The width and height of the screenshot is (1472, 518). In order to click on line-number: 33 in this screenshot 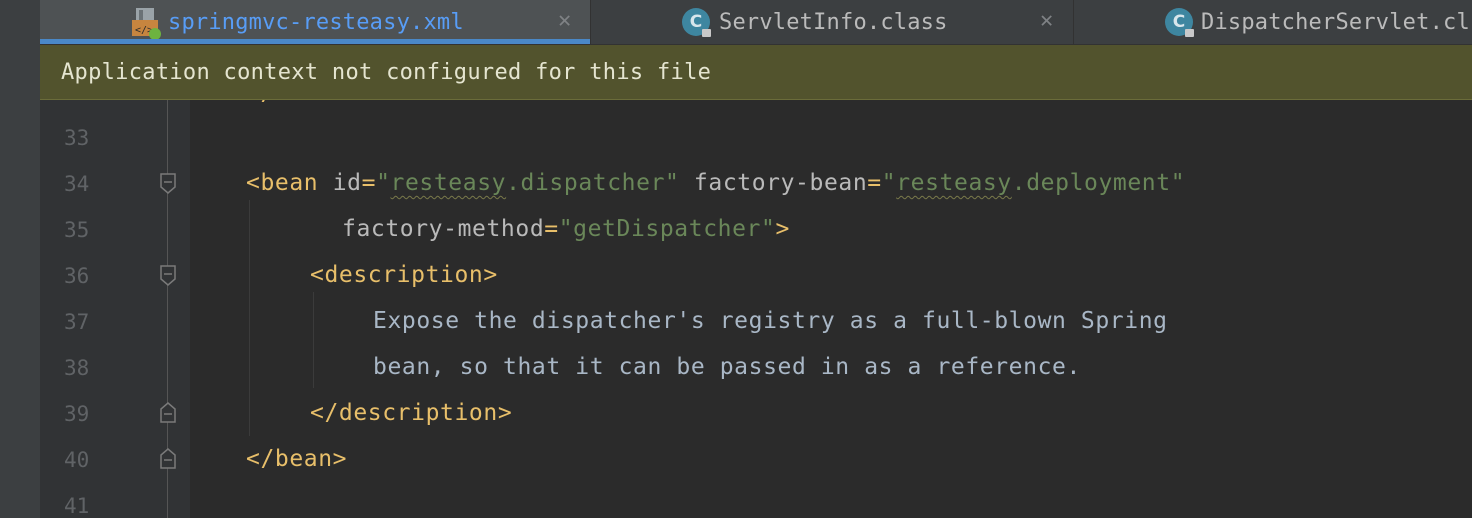, I will do `click(77, 138)`.